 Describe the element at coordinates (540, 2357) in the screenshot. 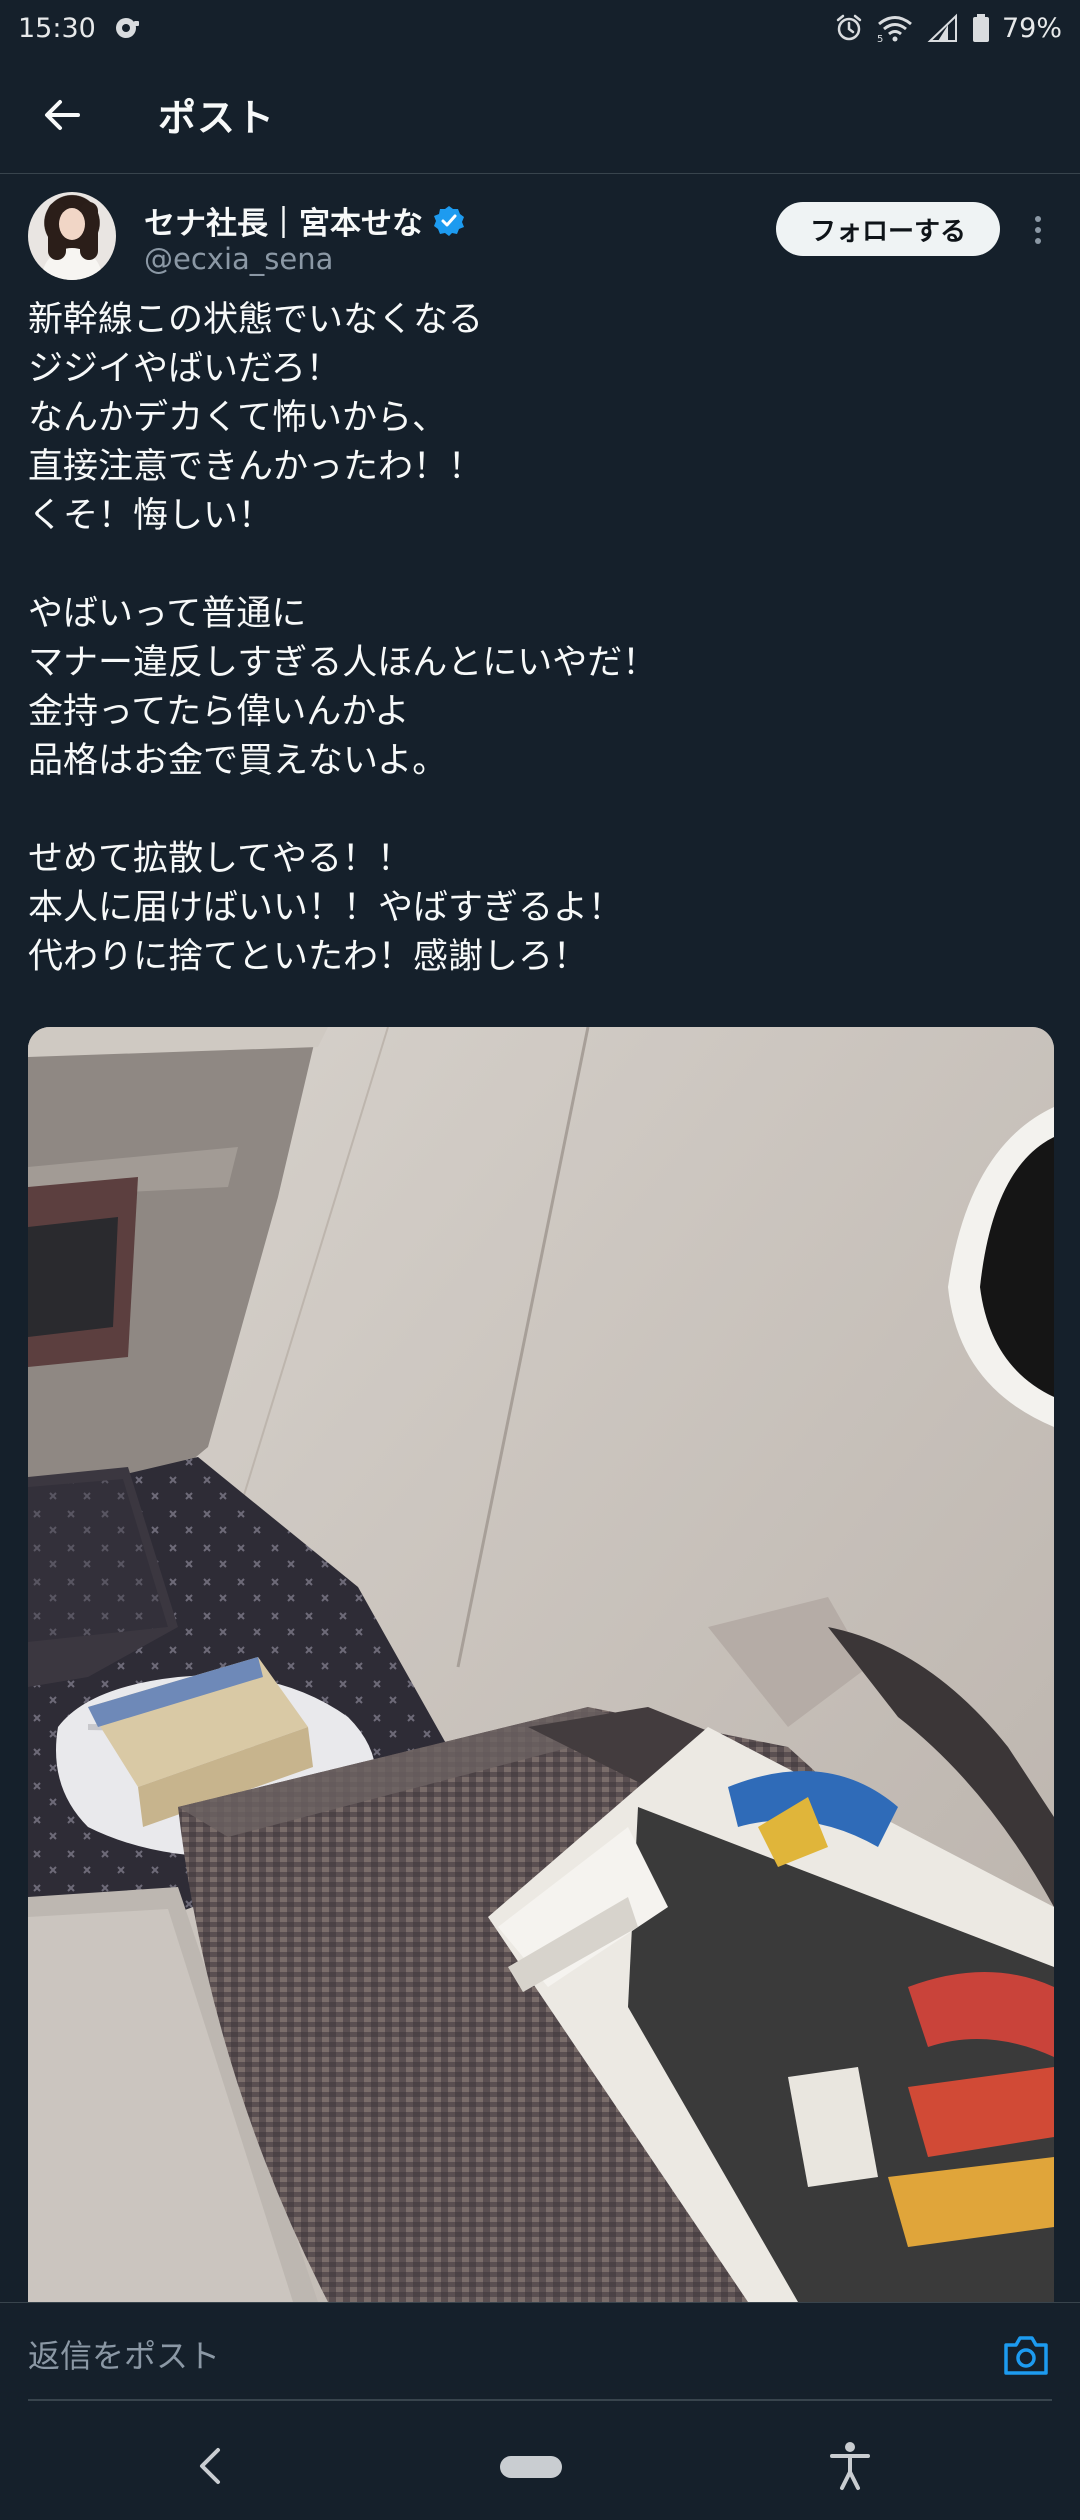

I see `reply-bar: 返信をポスト` at that location.